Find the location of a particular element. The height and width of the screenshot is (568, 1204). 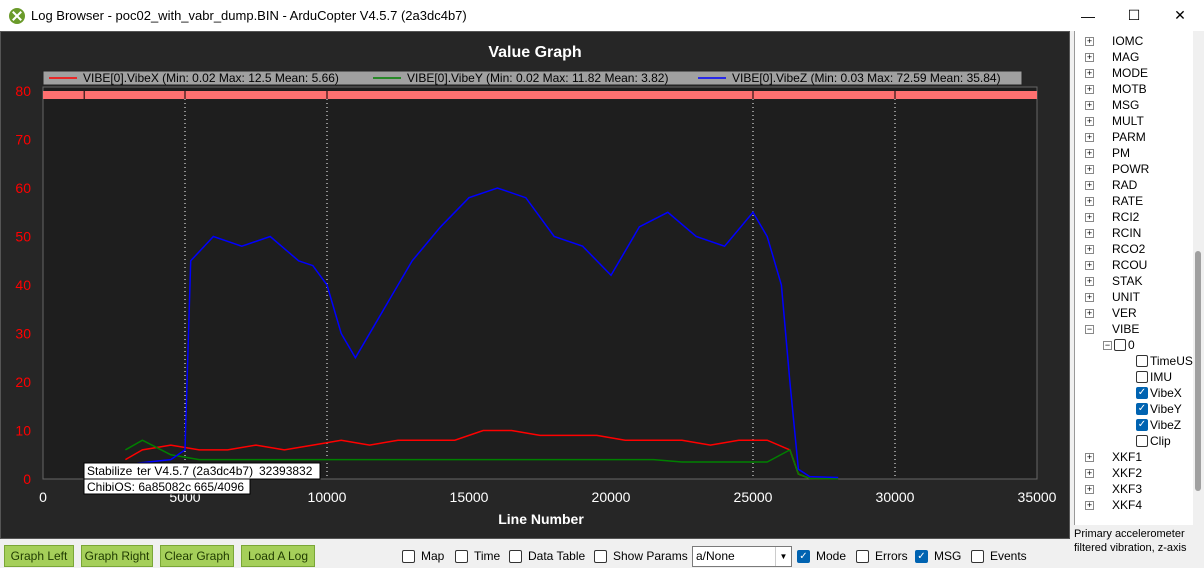

show-params-checkbox is located at coordinates (600, 556).